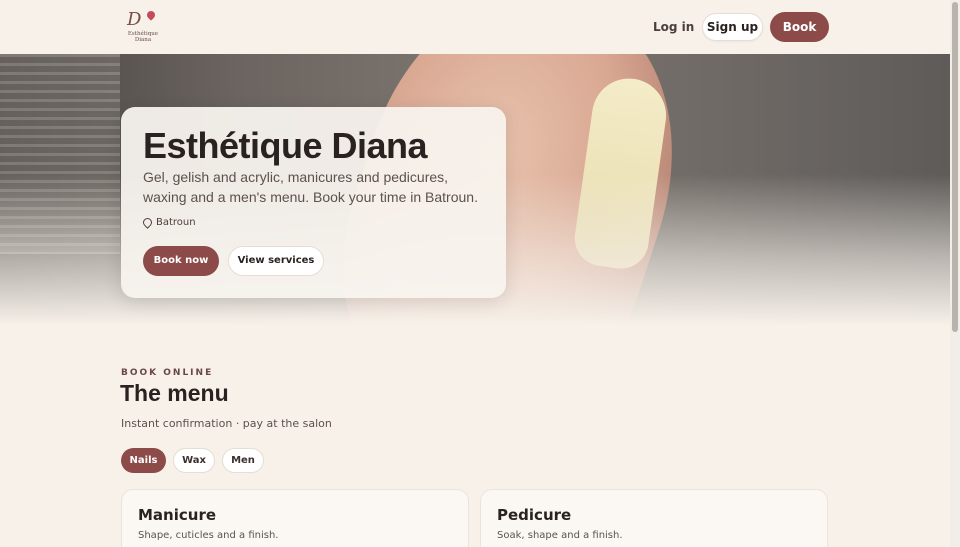 The image size is (960, 547). I want to click on menu-title: The menu, so click(174, 393).